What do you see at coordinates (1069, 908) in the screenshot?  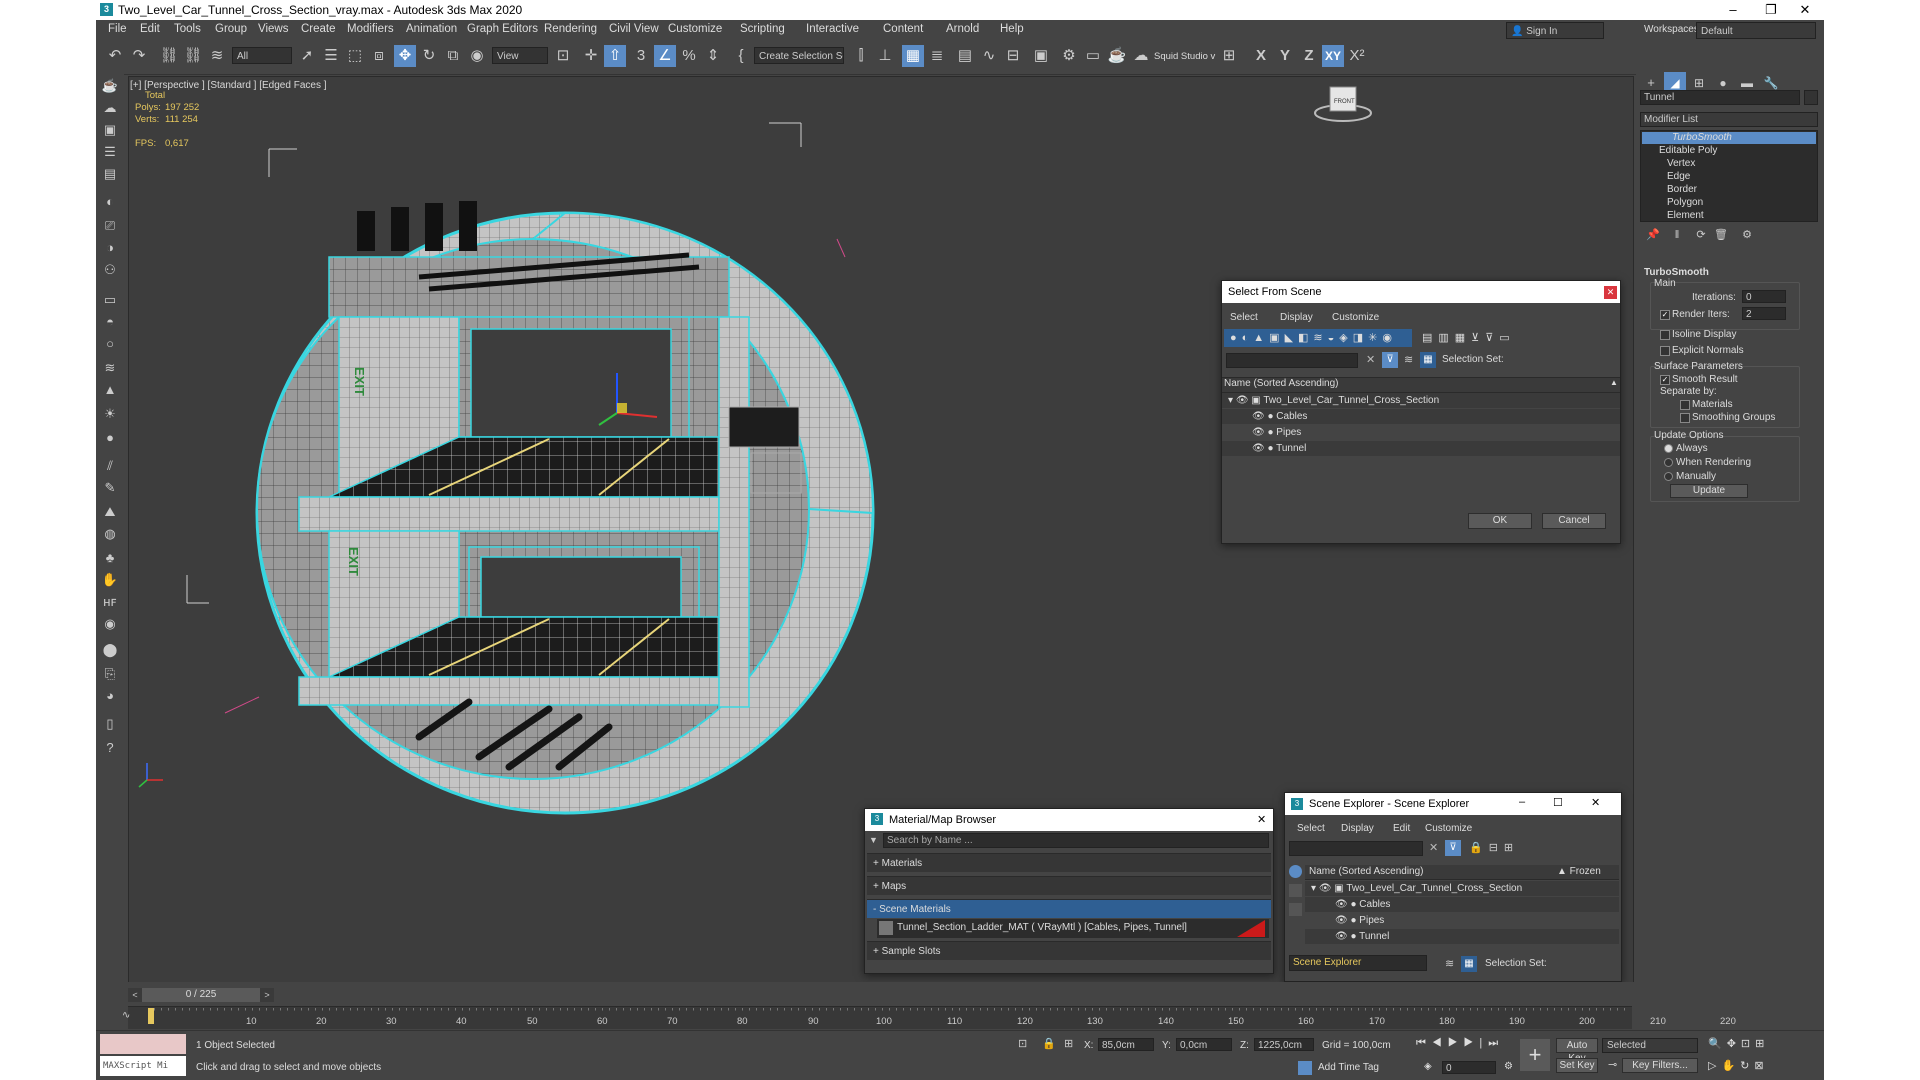 I see `scene-materials-row: - Scene Materials` at bounding box center [1069, 908].